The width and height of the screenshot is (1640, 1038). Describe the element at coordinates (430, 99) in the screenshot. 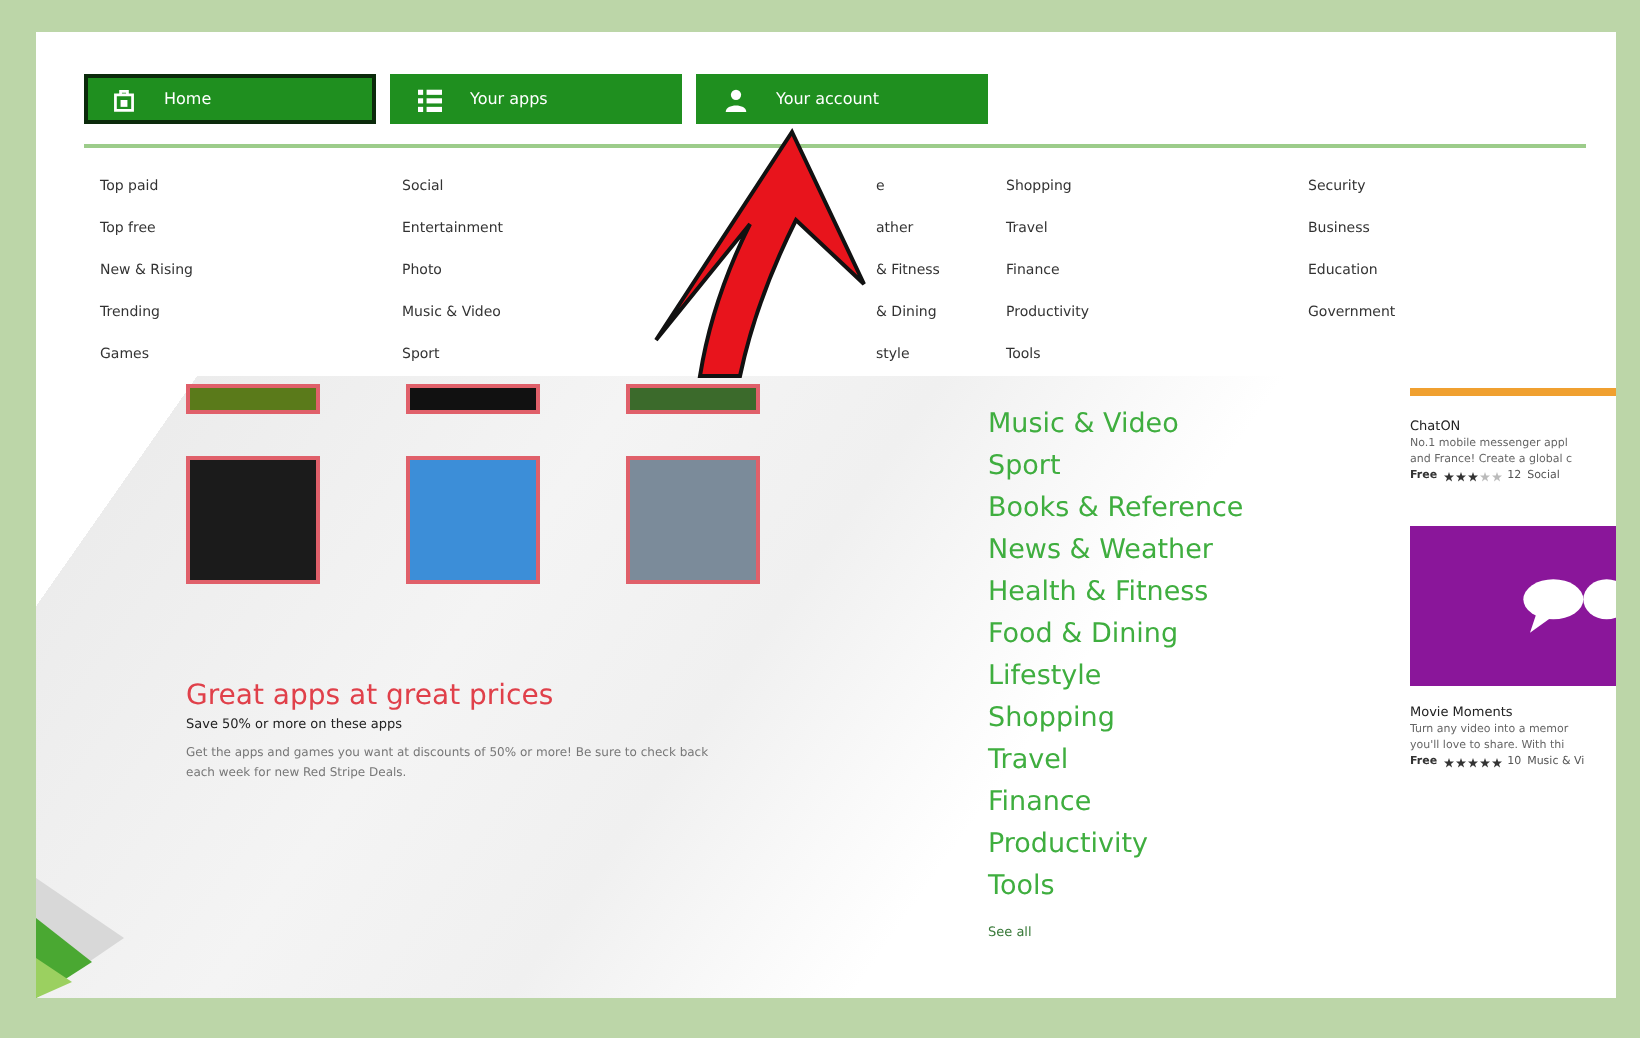

I see `list-icon` at that location.